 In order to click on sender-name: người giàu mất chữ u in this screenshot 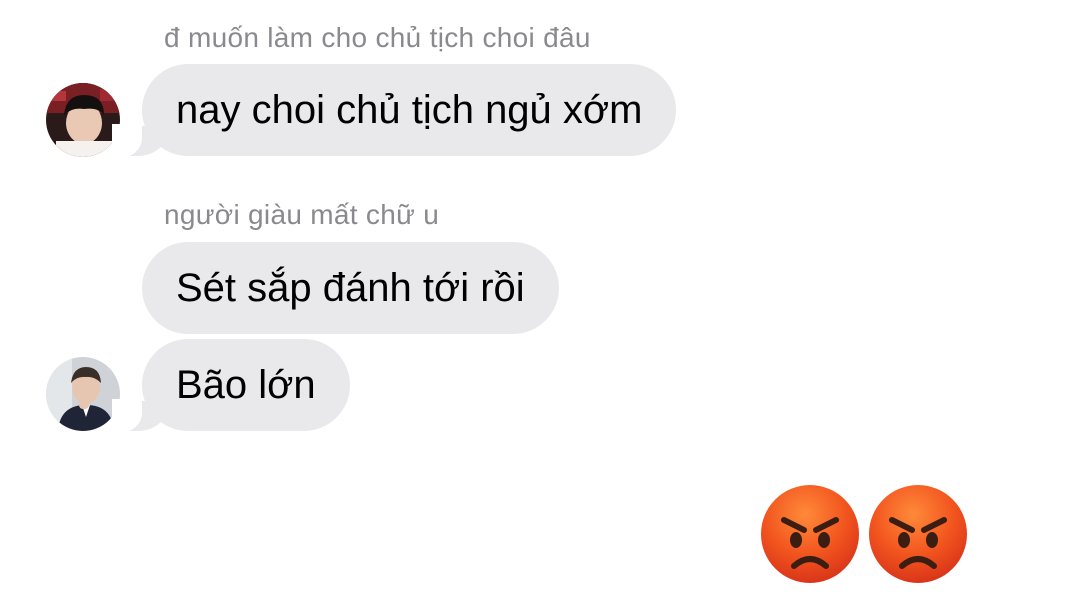, I will do `click(302, 214)`.